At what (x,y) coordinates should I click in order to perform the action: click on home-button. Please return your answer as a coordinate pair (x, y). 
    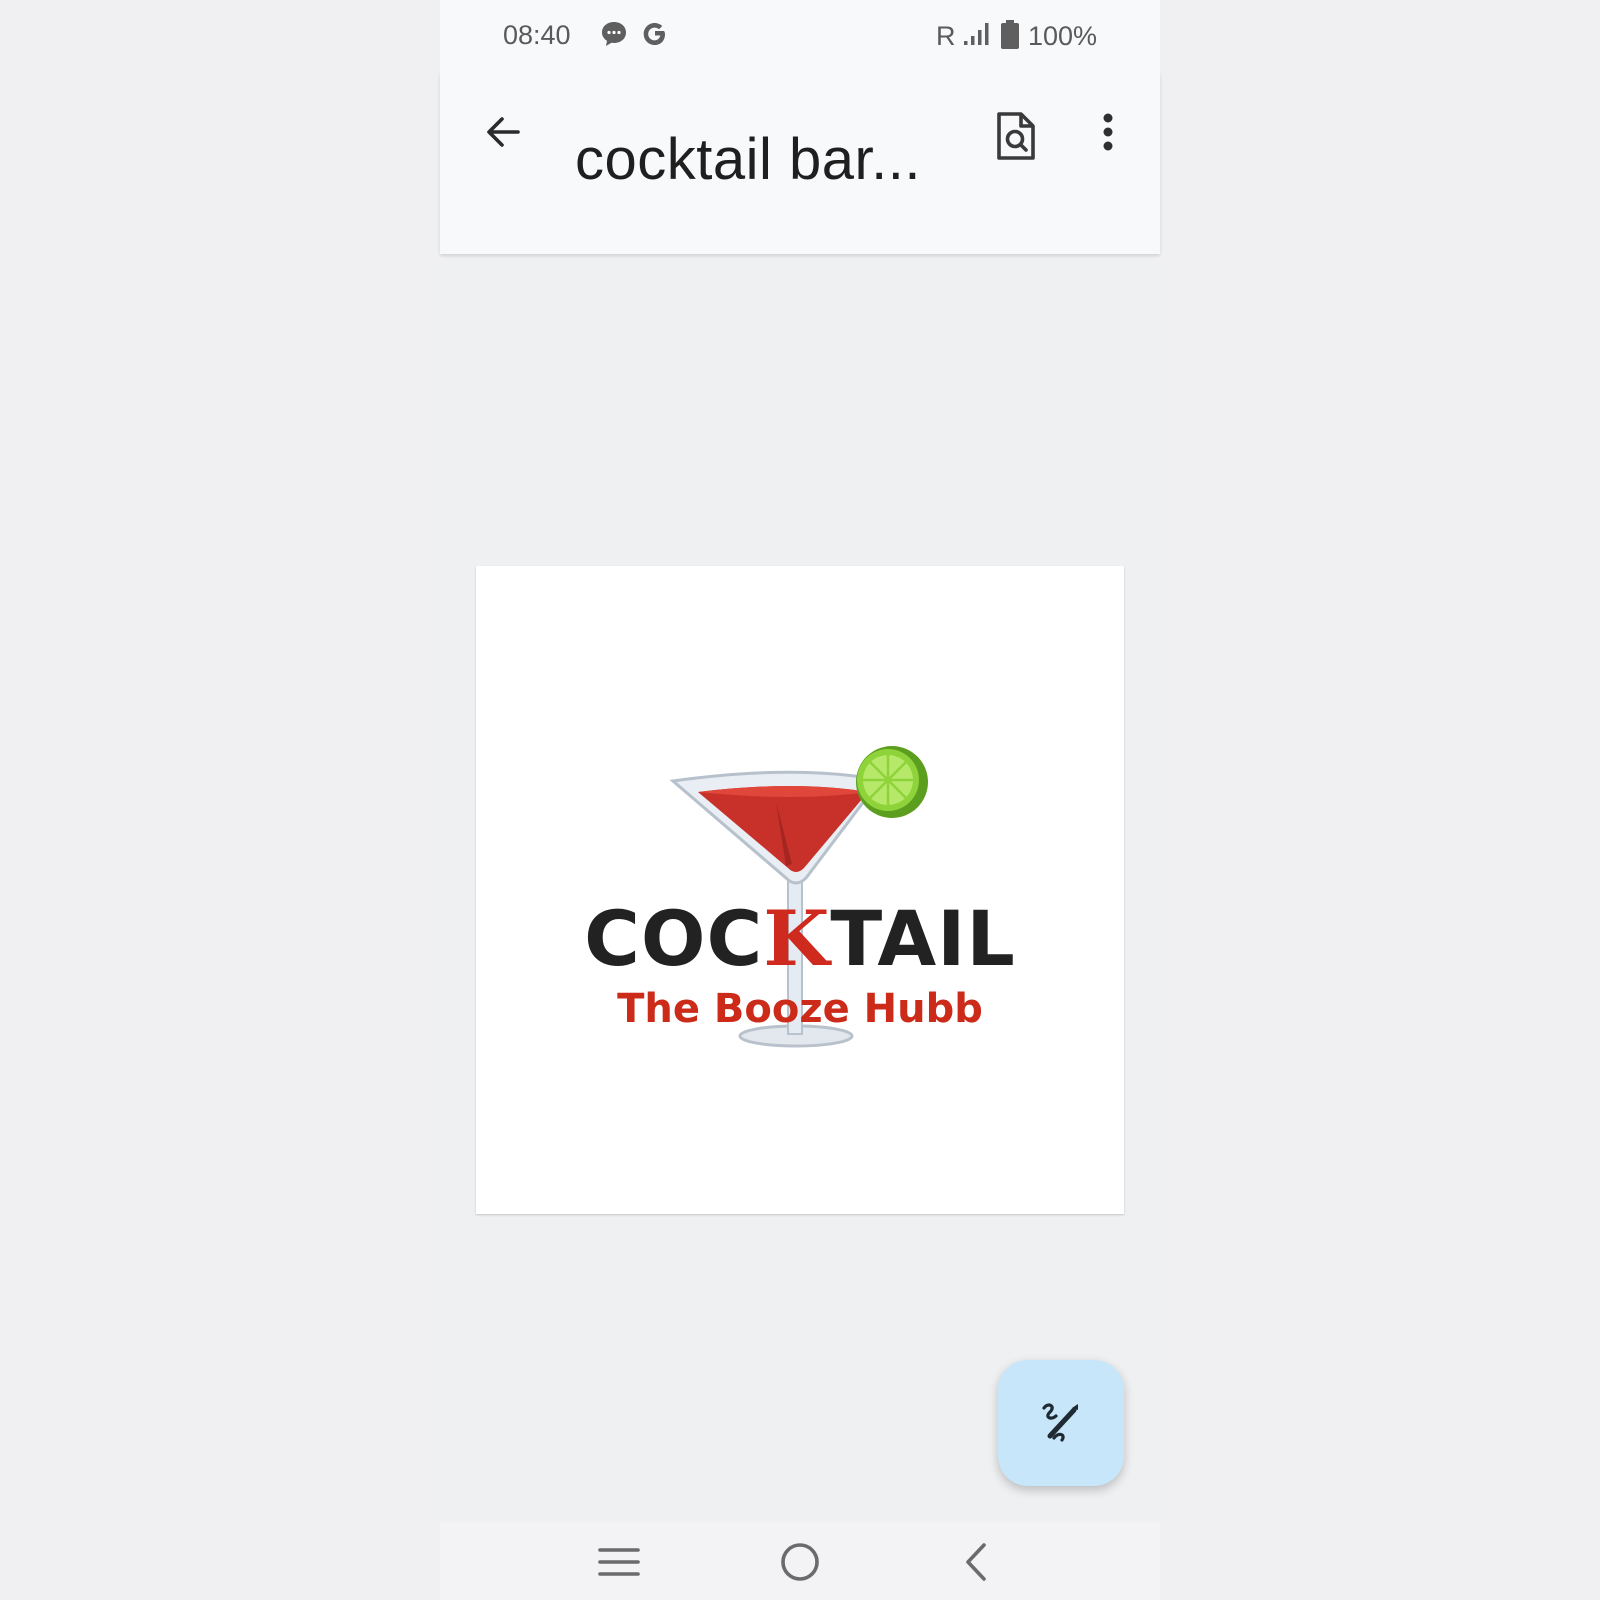
    Looking at the image, I should click on (800, 1562).